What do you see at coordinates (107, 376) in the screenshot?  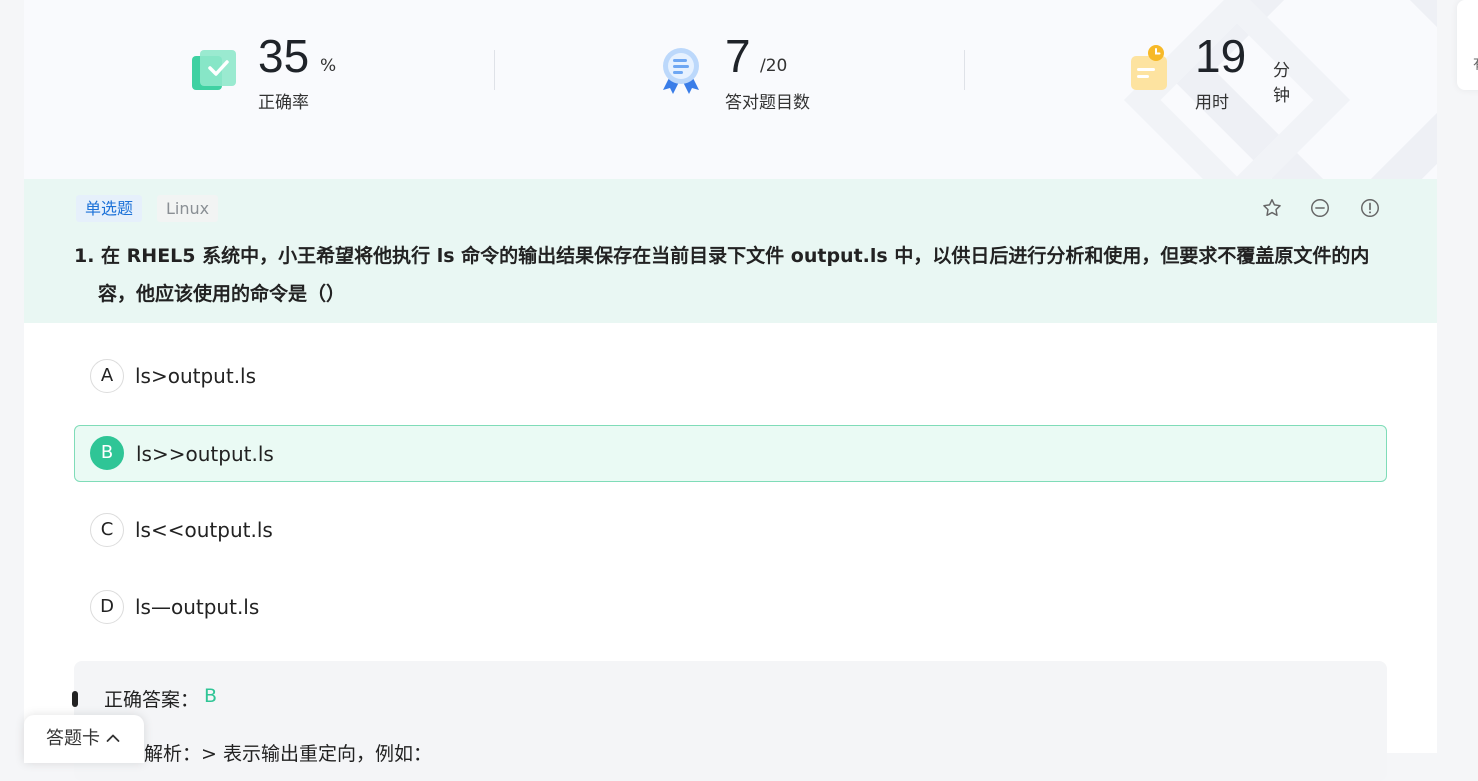 I see `option-letter: A` at bounding box center [107, 376].